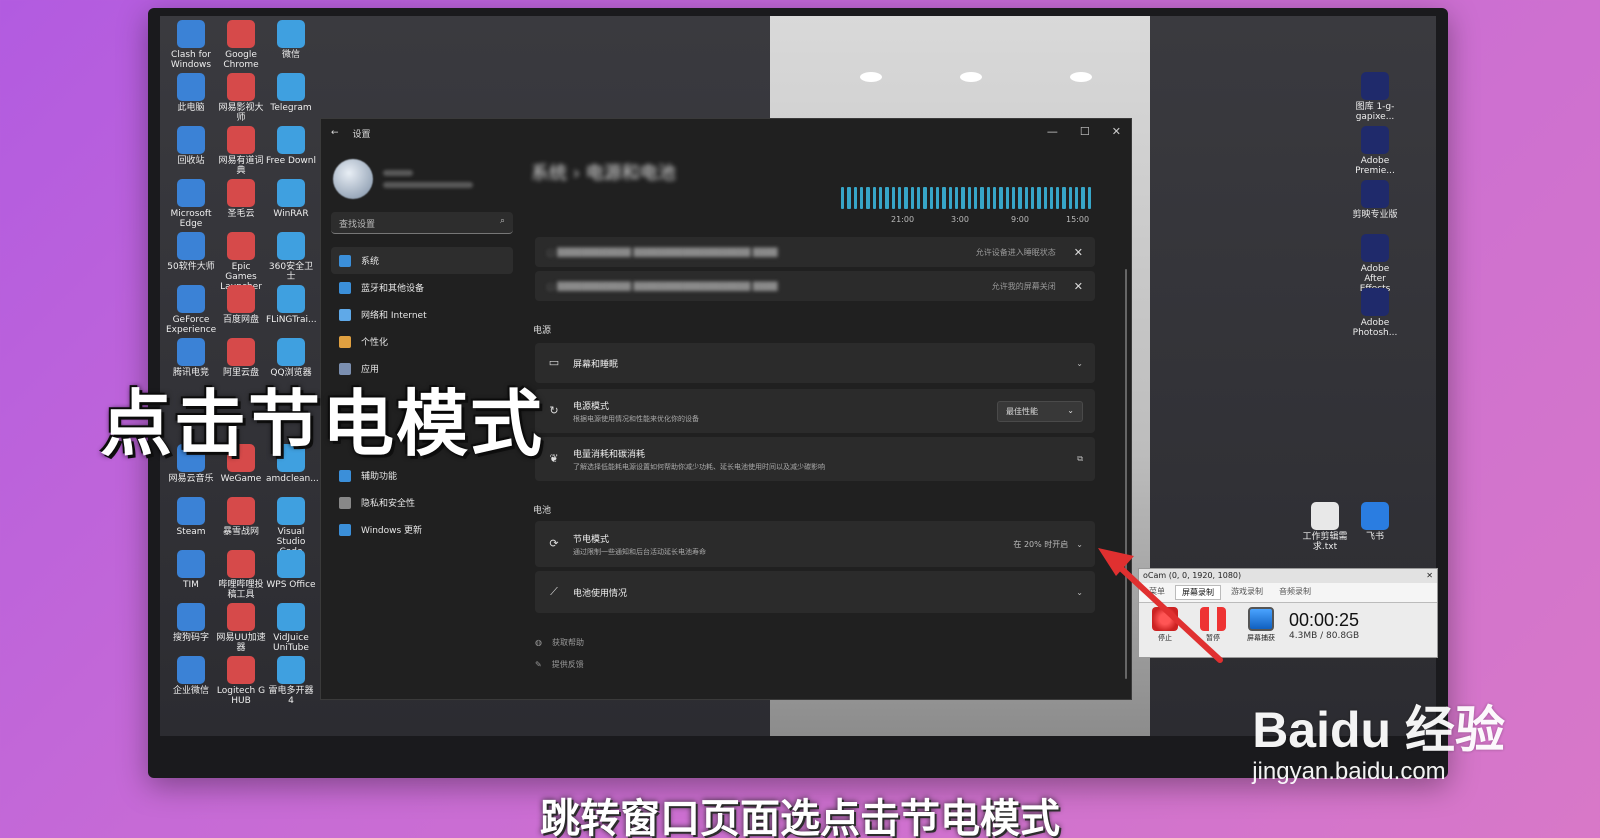 The height and width of the screenshot is (838, 1600). Describe the element at coordinates (800, 817) in the screenshot. I see `video-subtitle: 跳转窗口页面选点击节电模式` at that location.